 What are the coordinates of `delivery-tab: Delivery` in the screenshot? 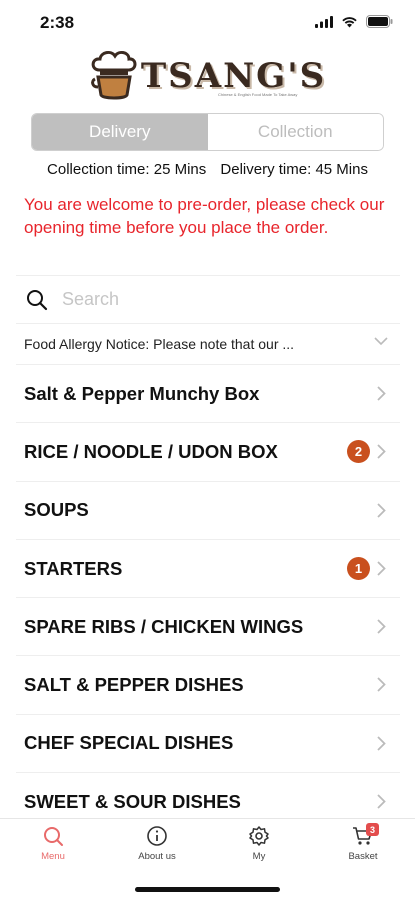 It's located at (120, 132).